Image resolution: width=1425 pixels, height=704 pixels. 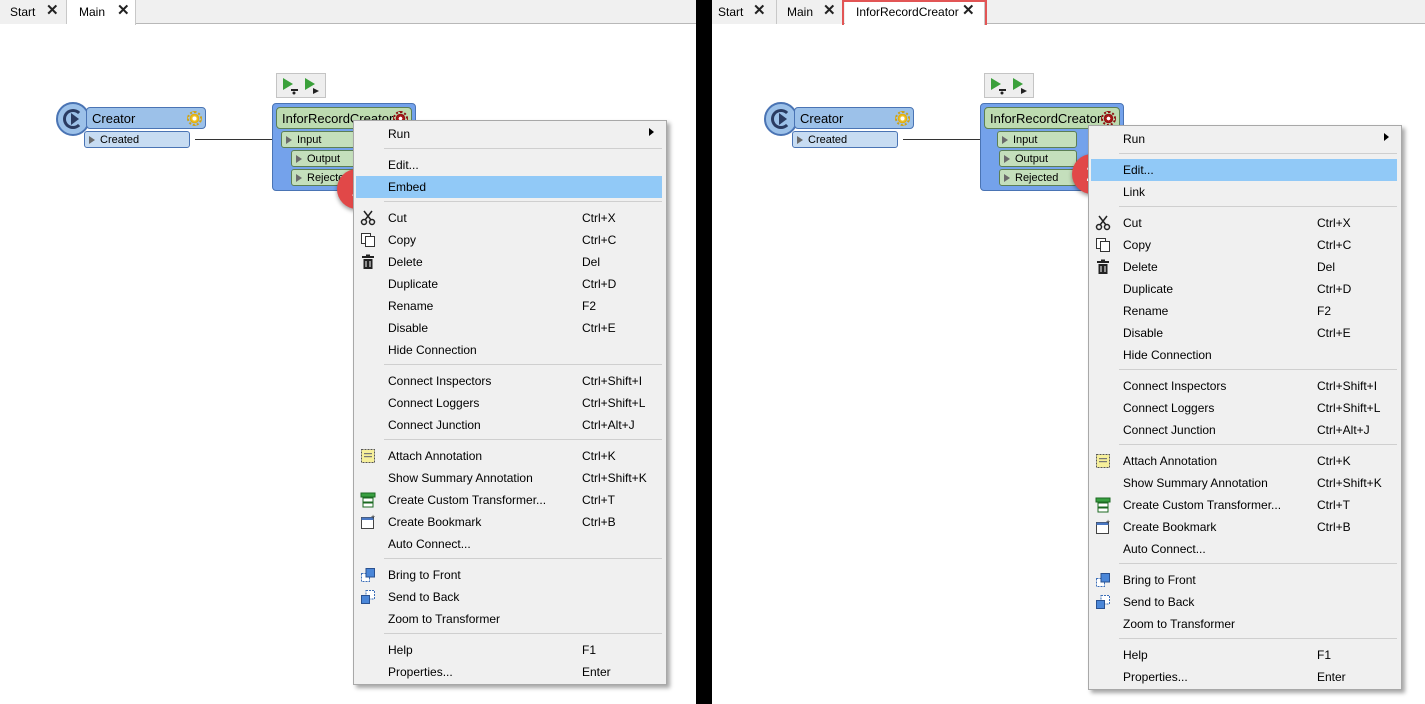 I want to click on annotation-icon, so click(x=368, y=456).